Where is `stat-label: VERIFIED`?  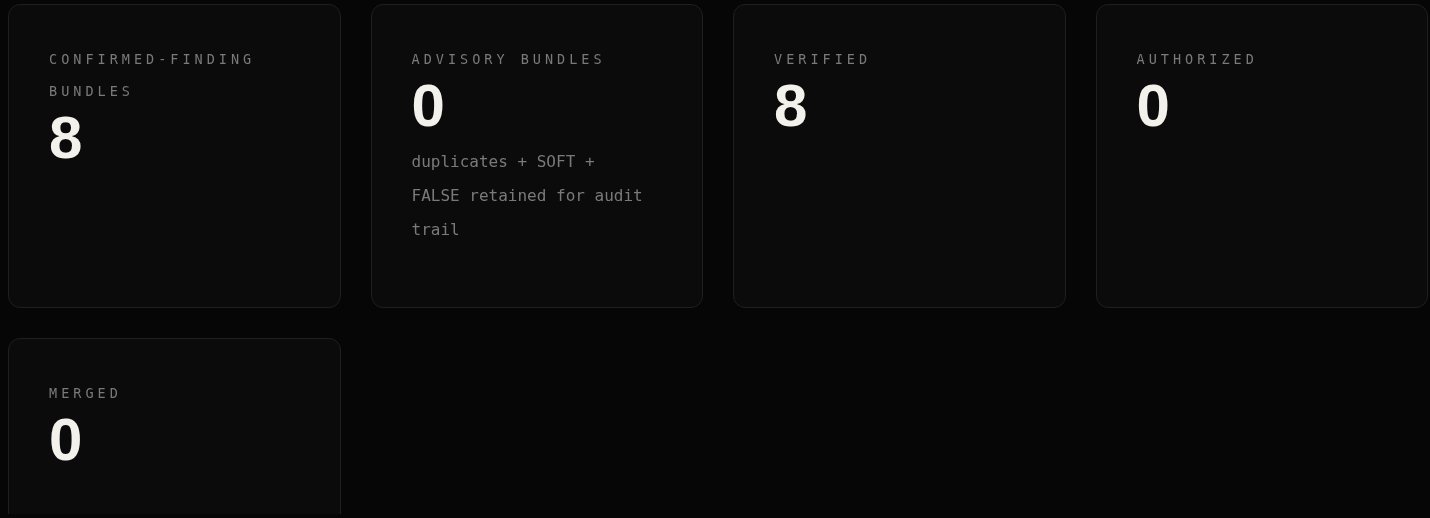
stat-label: VERIFIED is located at coordinates (823, 59).